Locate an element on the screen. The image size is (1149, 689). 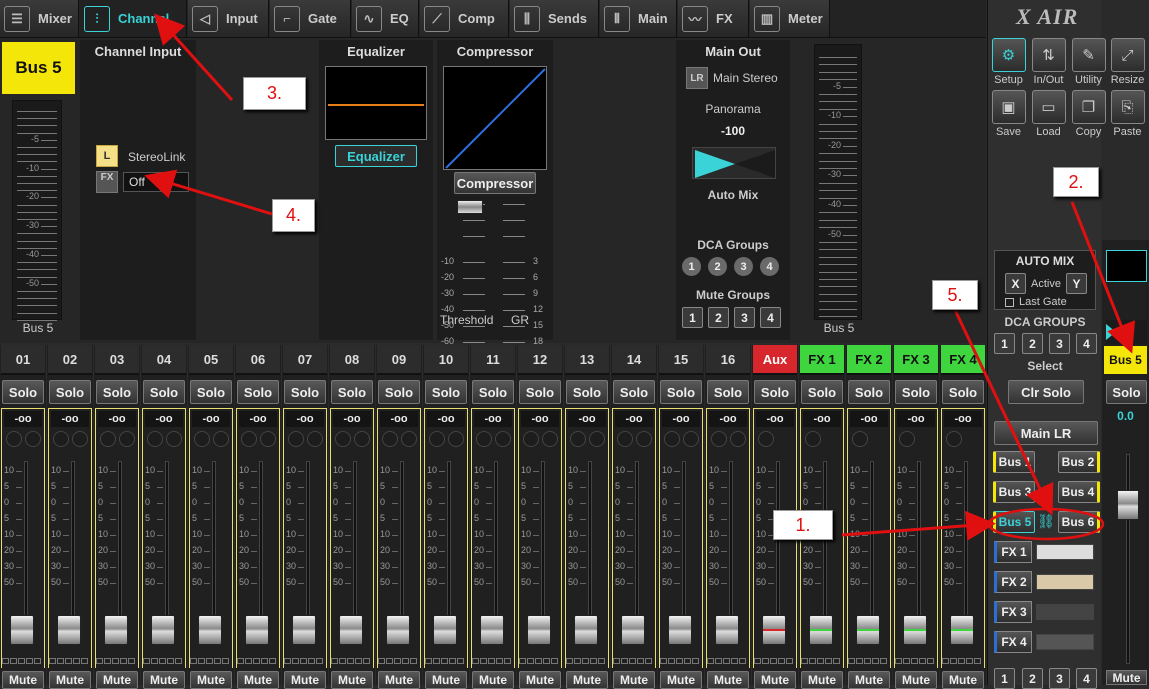
annotation-5: 5. is located at coordinates (955, 295).